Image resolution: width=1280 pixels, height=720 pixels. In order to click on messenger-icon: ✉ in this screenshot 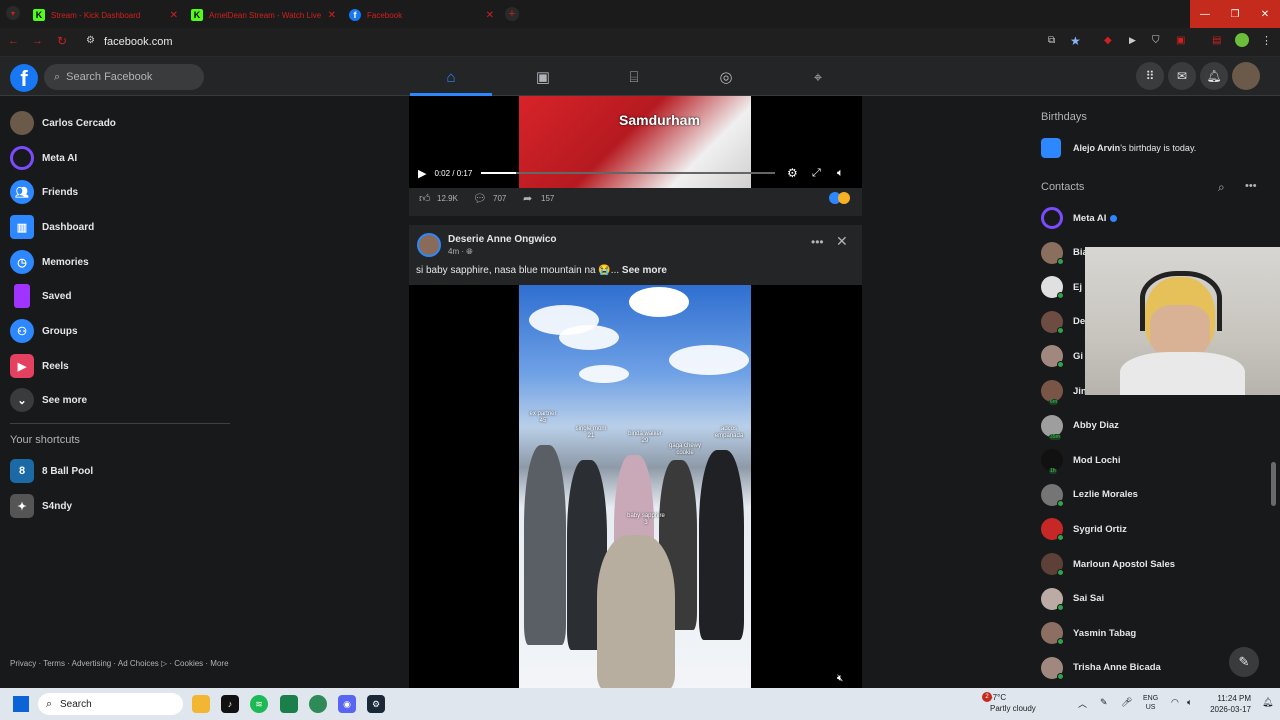, I will do `click(1182, 76)`.